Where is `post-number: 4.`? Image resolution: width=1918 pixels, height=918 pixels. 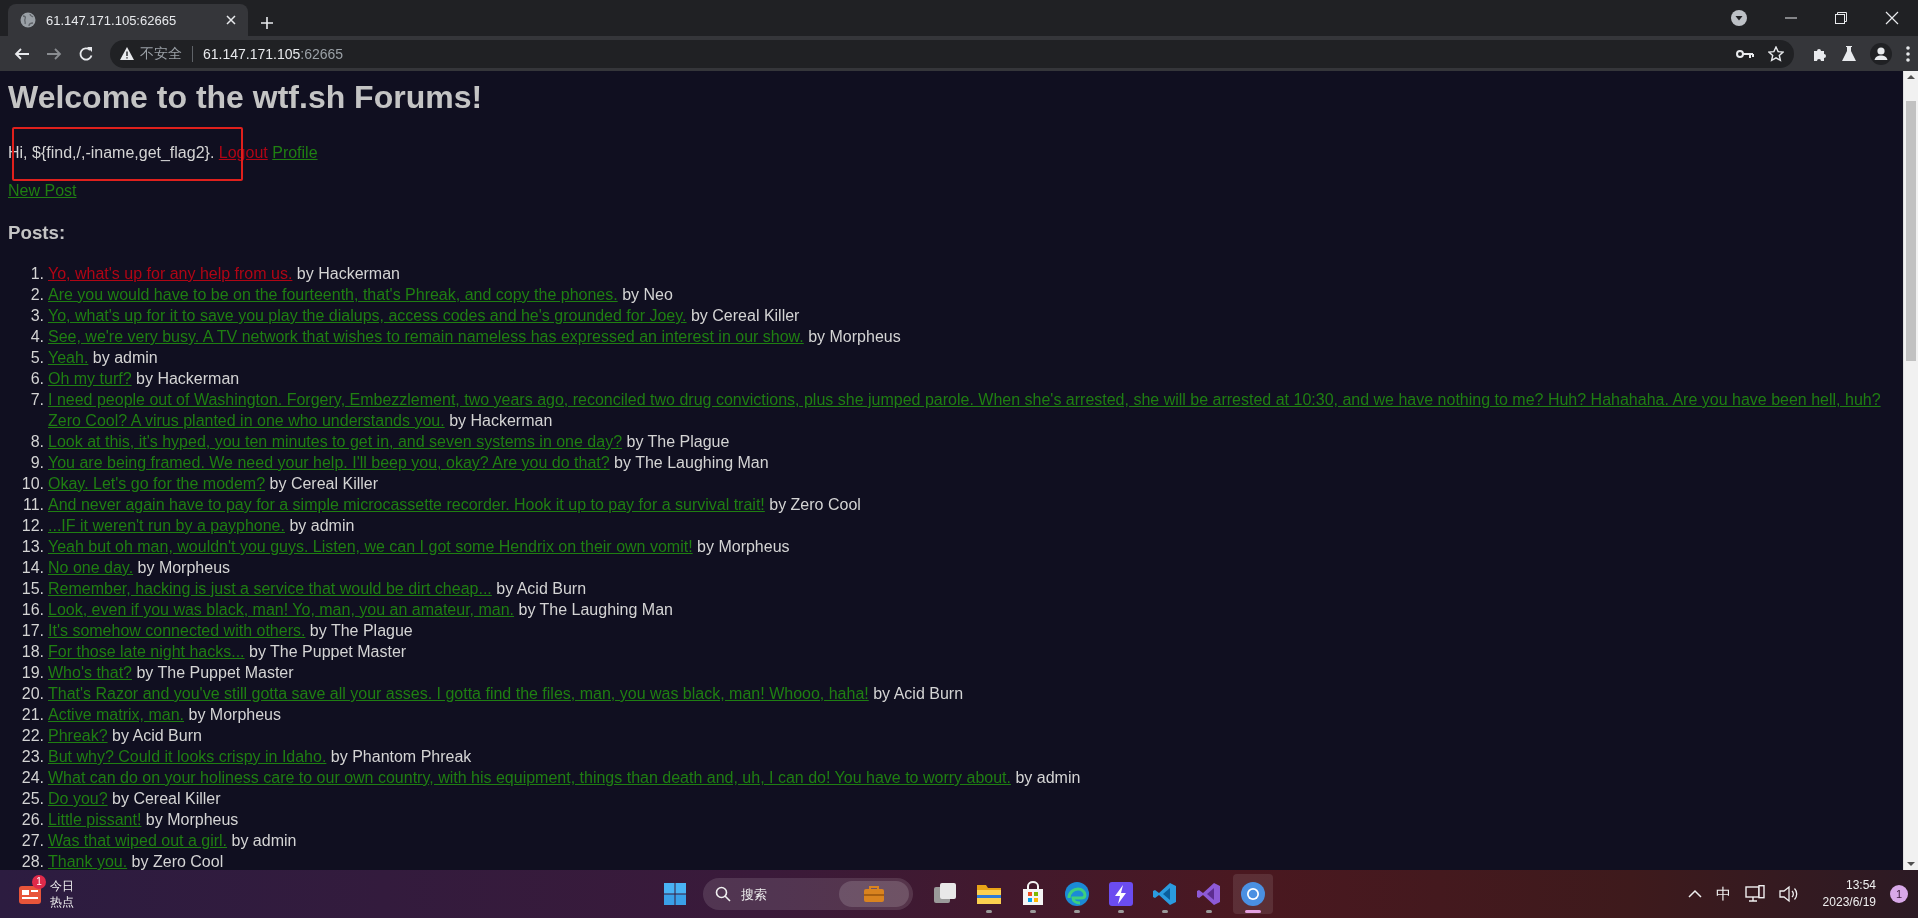
post-number: 4. is located at coordinates (37, 337).